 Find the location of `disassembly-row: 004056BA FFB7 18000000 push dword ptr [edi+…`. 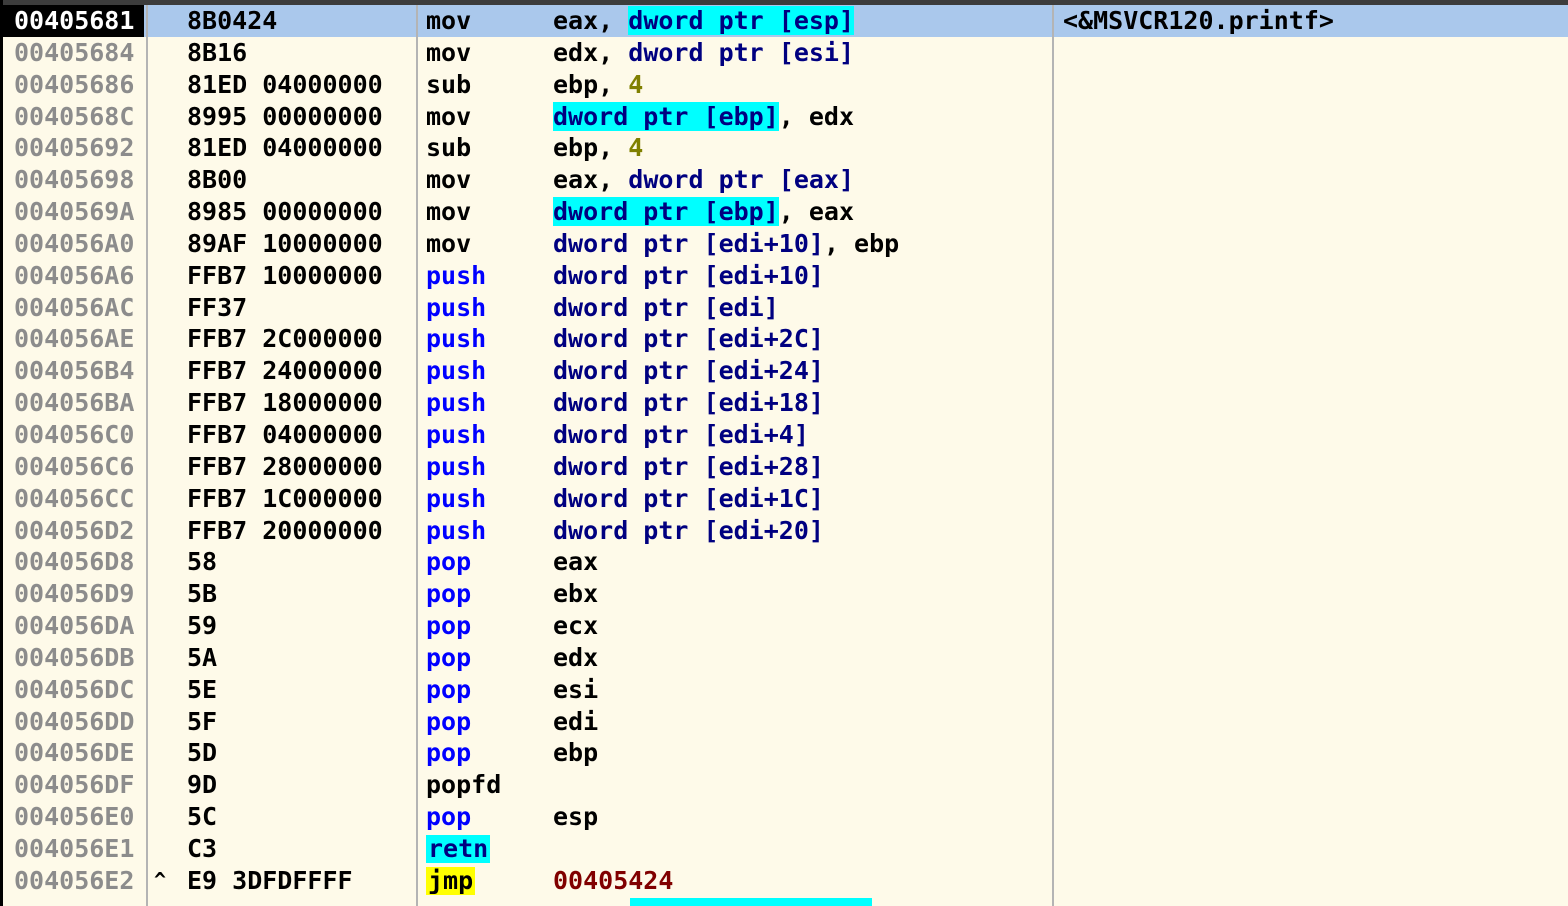

disassembly-row: 004056BA FFB7 18000000 push dword ptr [edi+… is located at coordinates (785, 403).